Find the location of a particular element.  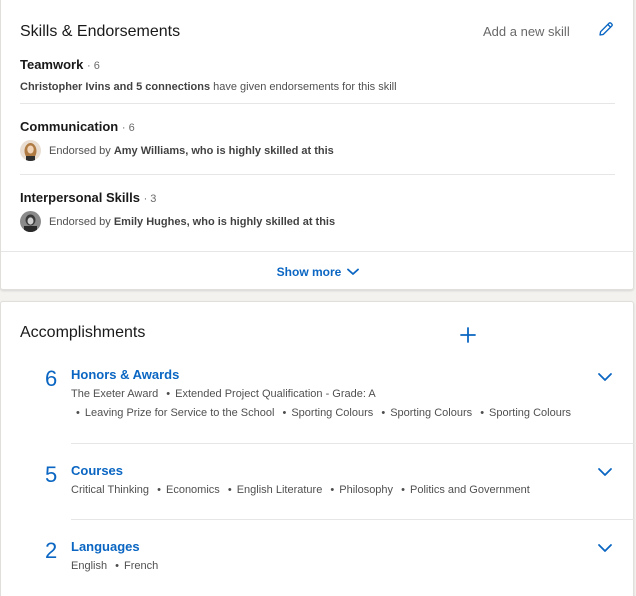

accomplishments-title: Accomplishments is located at coordinates (83, 332).